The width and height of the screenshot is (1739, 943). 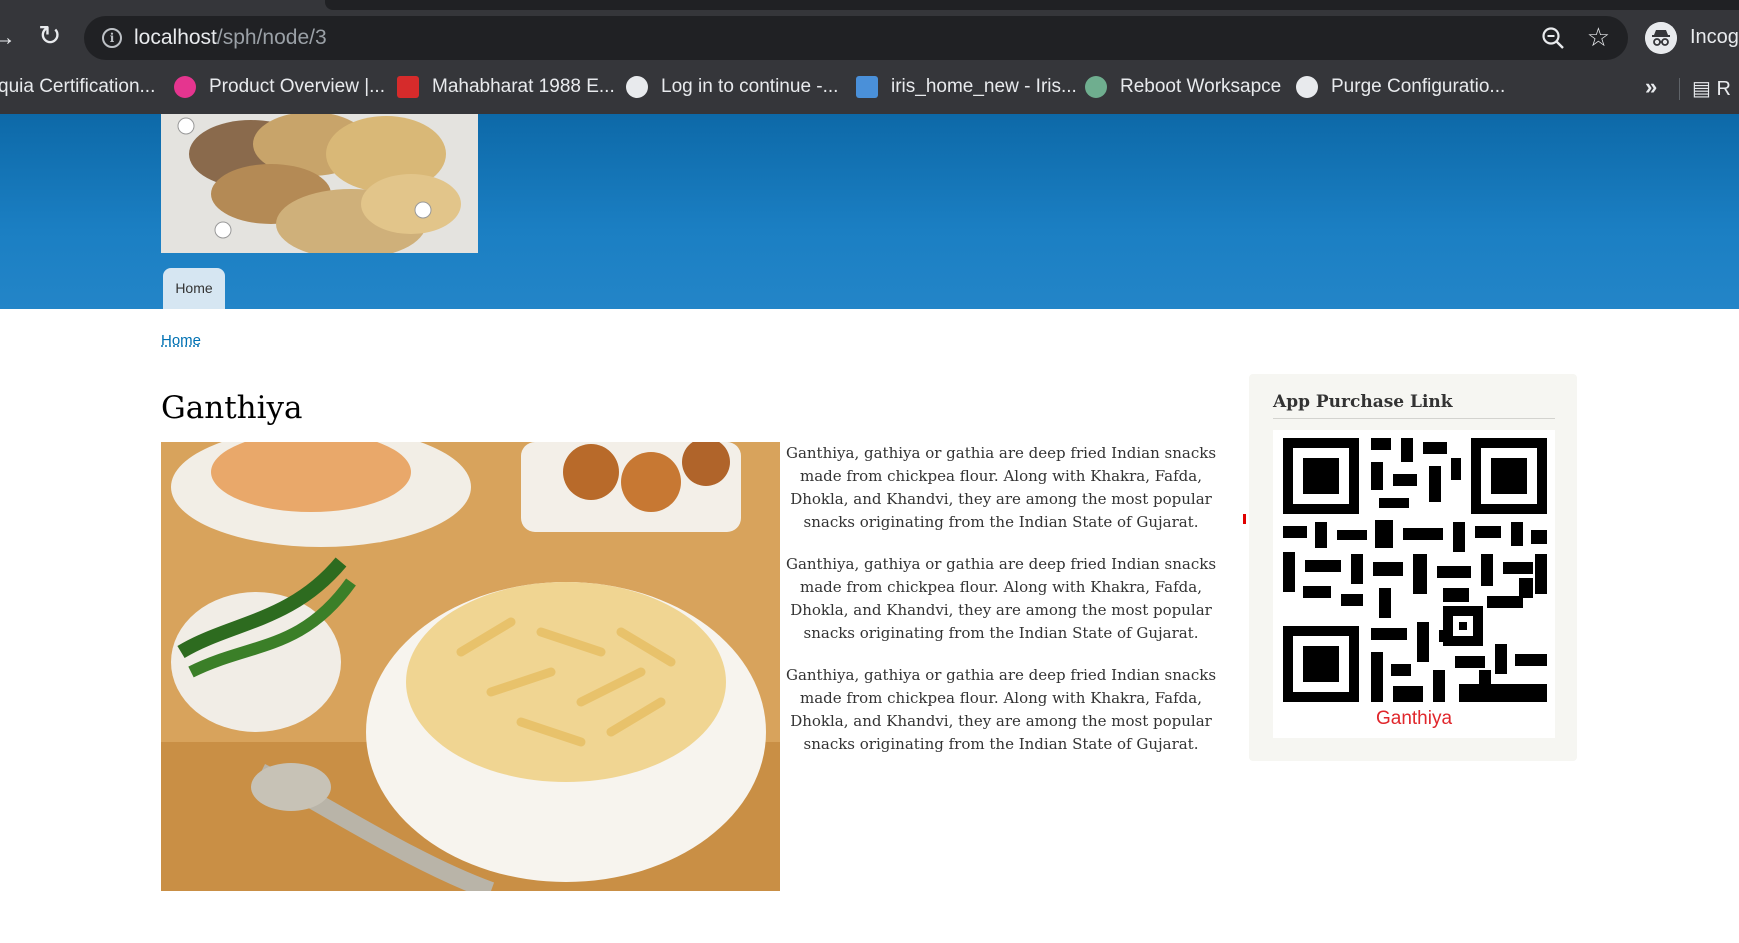 I want to click on product-overview-icon, so click(x=185, y=87).